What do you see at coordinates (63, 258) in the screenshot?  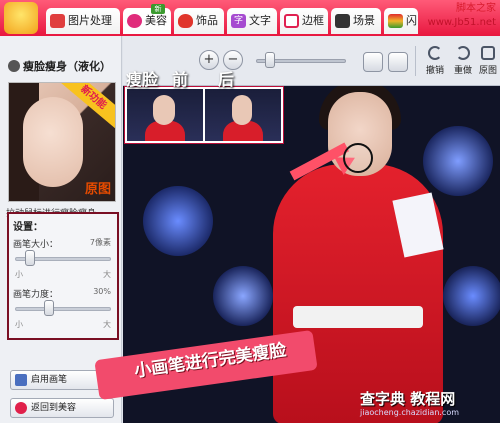 I see `brush-size-row: 画笔大小： 7像素 小 大` at bounding box center [63, 258].